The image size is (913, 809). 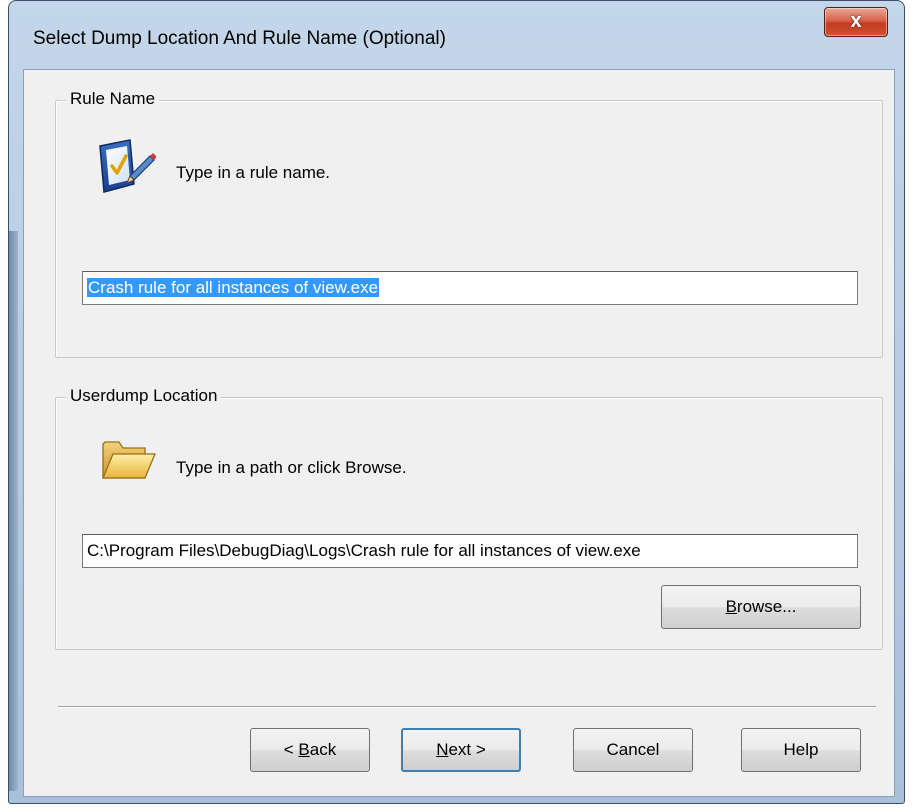 I want to click on folder-icon, so click(x=129, y=461).